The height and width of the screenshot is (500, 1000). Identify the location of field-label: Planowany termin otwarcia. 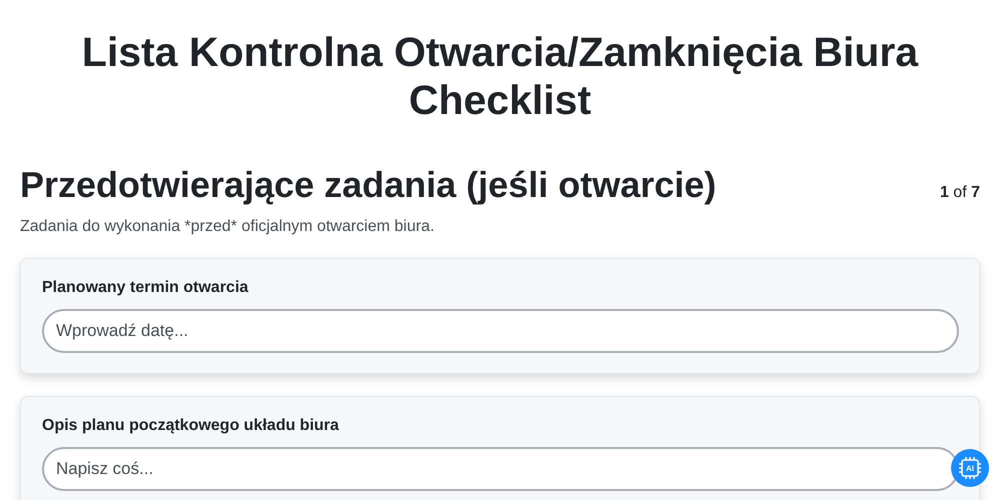
(146, 288).